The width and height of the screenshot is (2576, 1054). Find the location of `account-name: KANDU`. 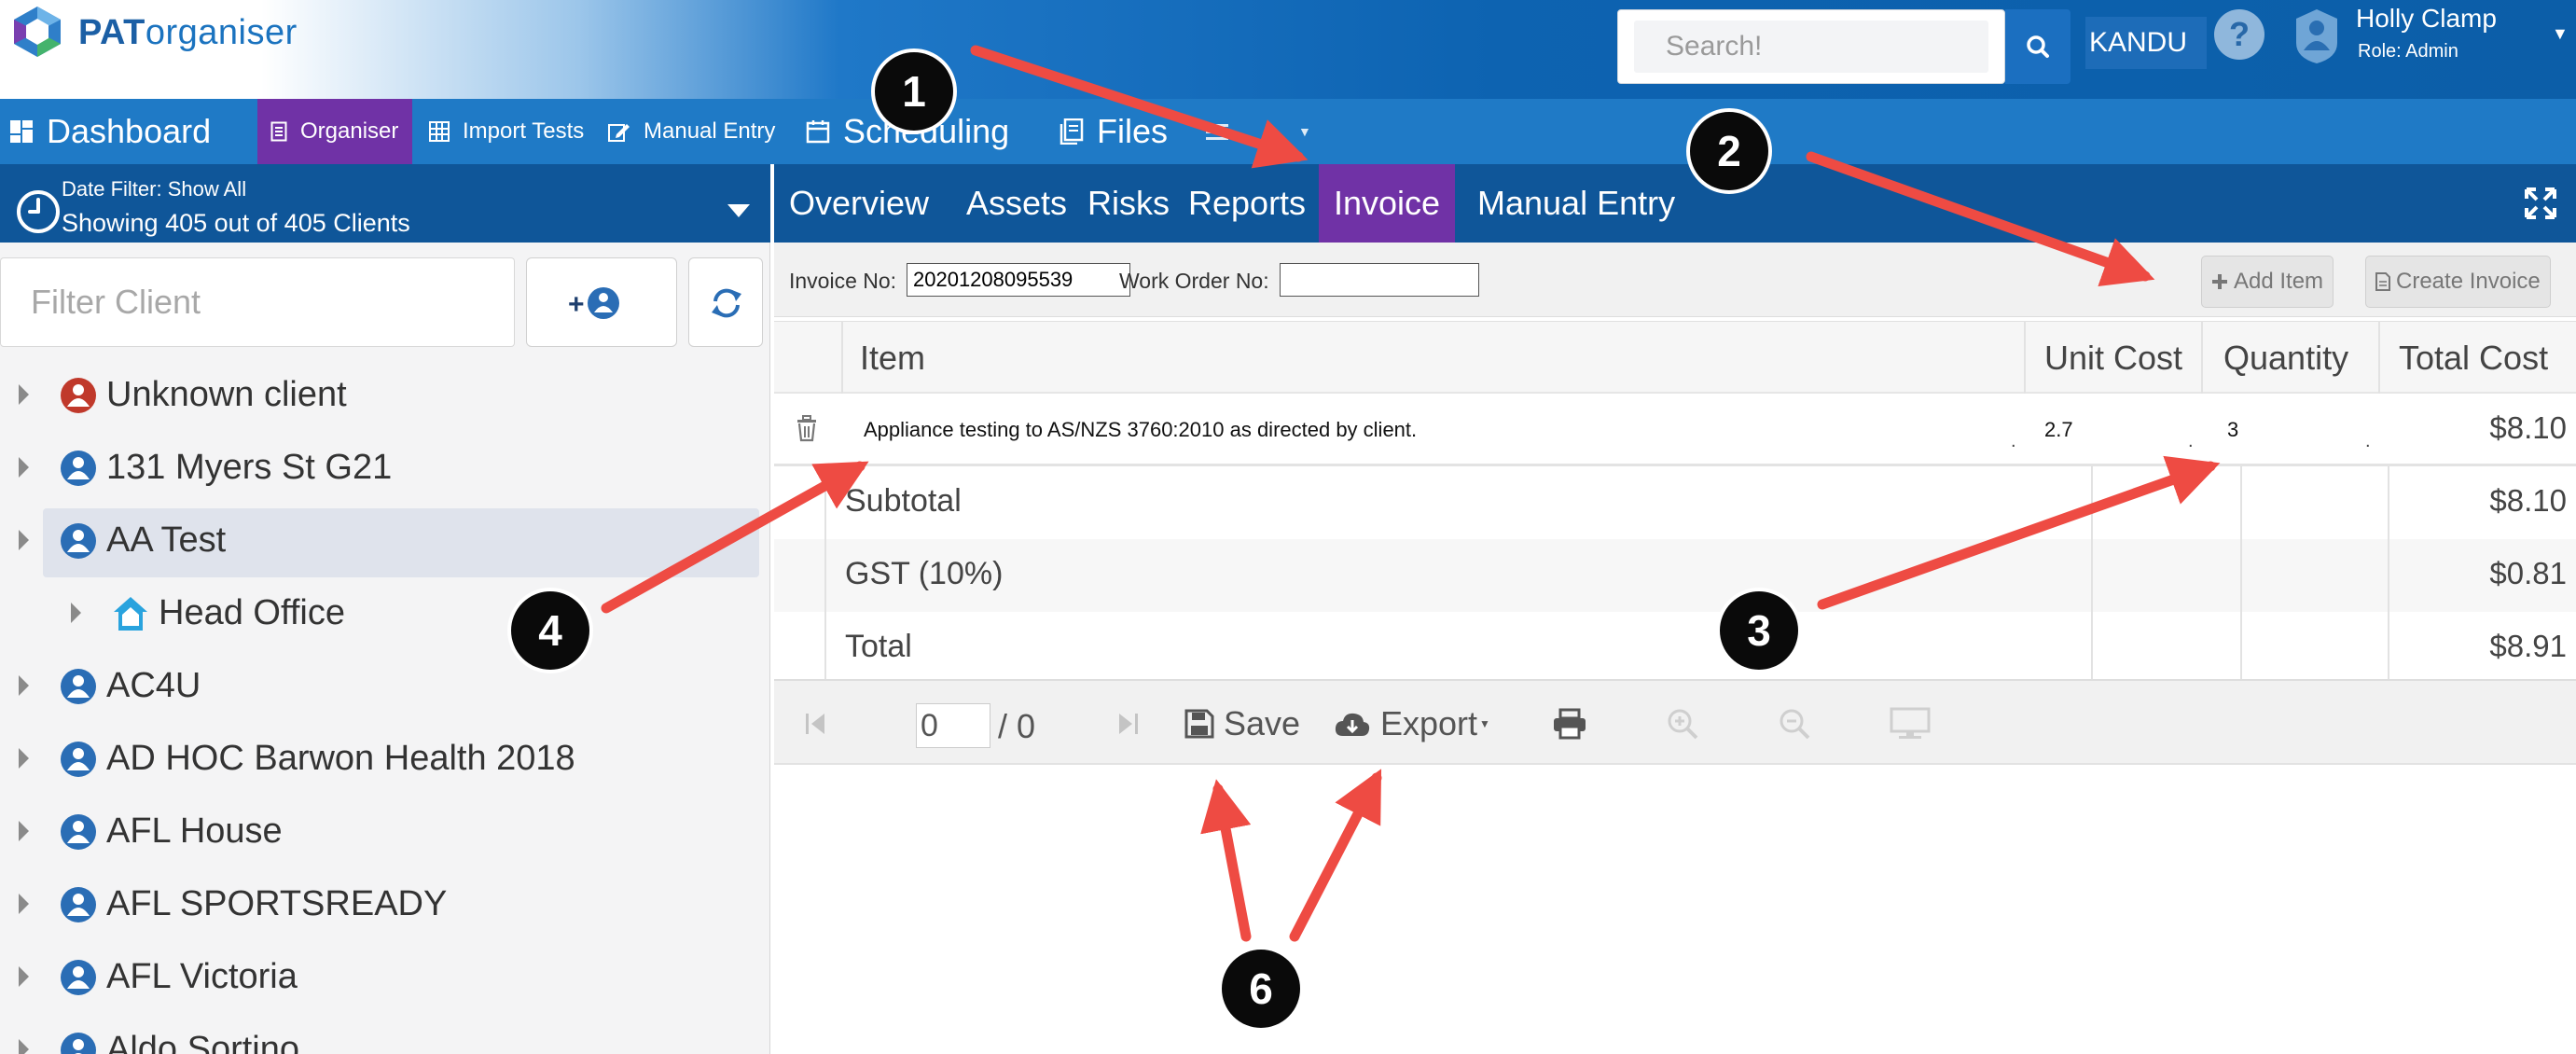

account-name: KANDU is located at coordinates (2146, 43).